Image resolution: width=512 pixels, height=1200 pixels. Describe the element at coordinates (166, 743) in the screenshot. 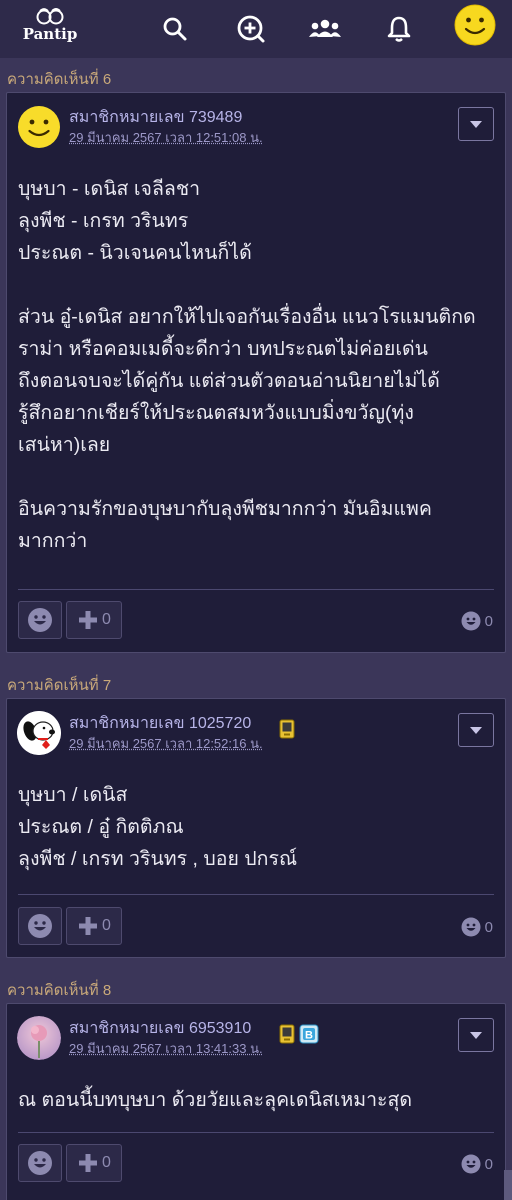

I see `post-timestamp: 29 มีนาคม 2567 เวลา 12:52:16 น.` at that location.